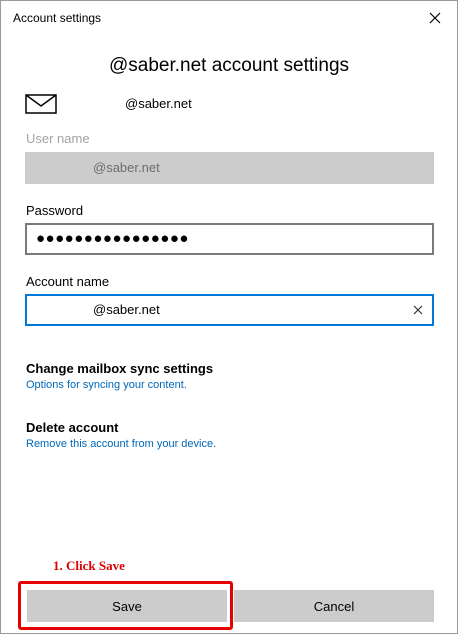  What do you see at coordinates (68, 281) in the screenshot?
I see `account-name-label: Account name` at bounding box center [68, 281].